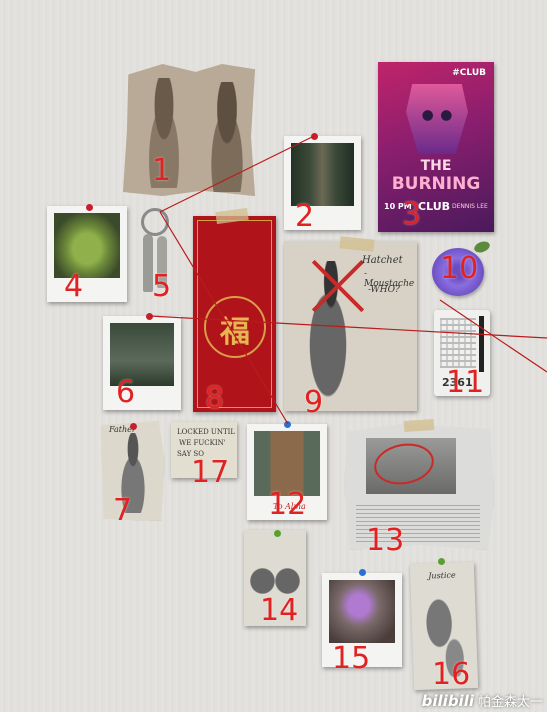  I want to click on evidence-number-11: 11, so click(465, 382).